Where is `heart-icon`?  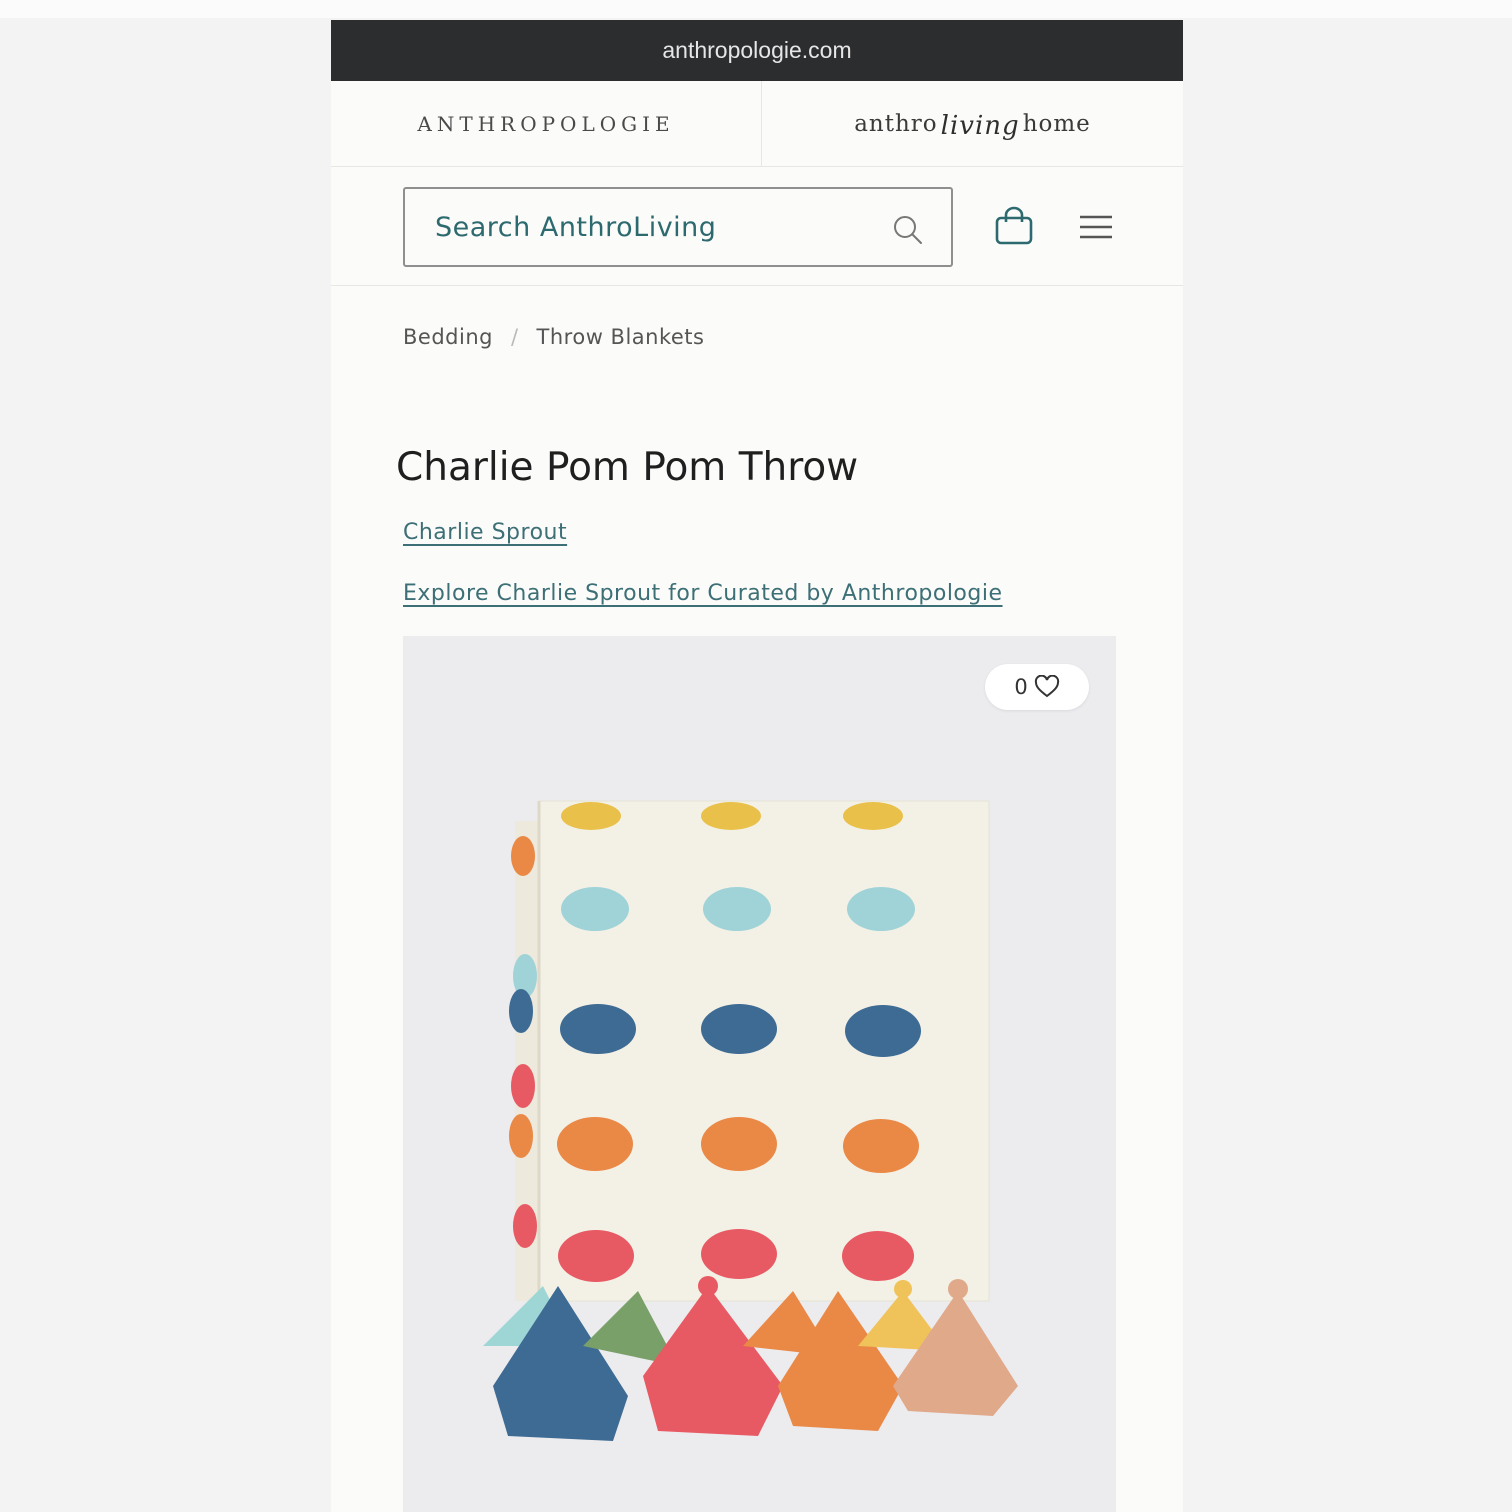 heart-icon is located at coordinates (1046, 686).